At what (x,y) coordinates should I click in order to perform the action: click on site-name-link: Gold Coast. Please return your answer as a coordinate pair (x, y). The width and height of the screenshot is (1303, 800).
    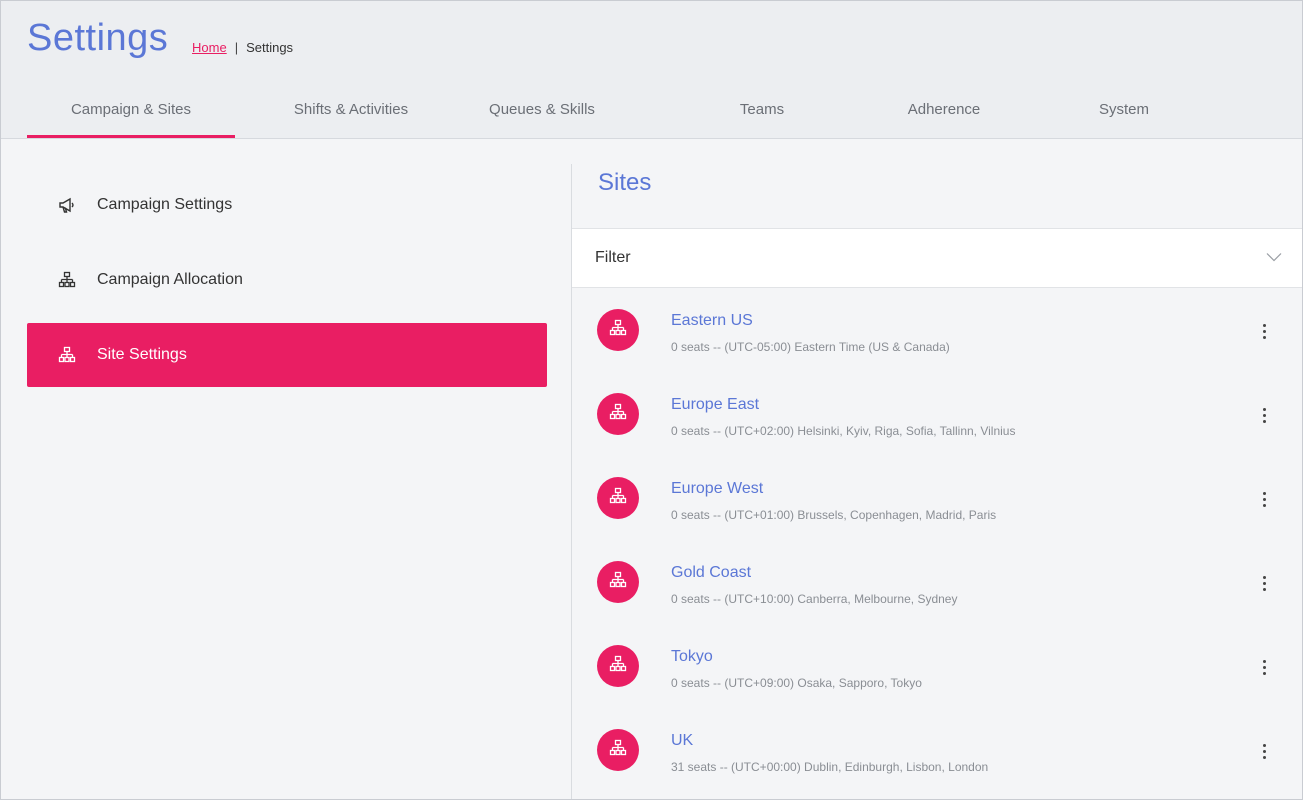
    Looking at the image, I should click on (711, 573).